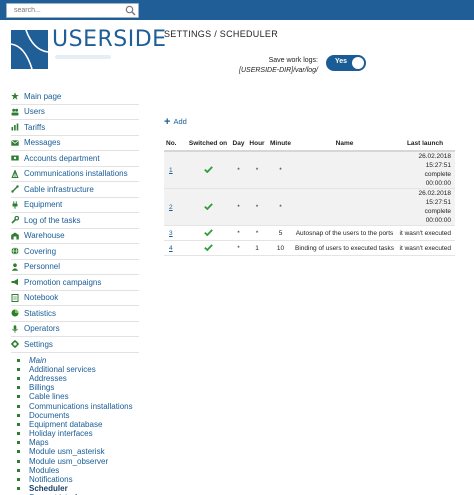 The image size is (474, 495). I want to click on settings-subitem-module-usm-observer: Module usm_observer, so click(75, 461).